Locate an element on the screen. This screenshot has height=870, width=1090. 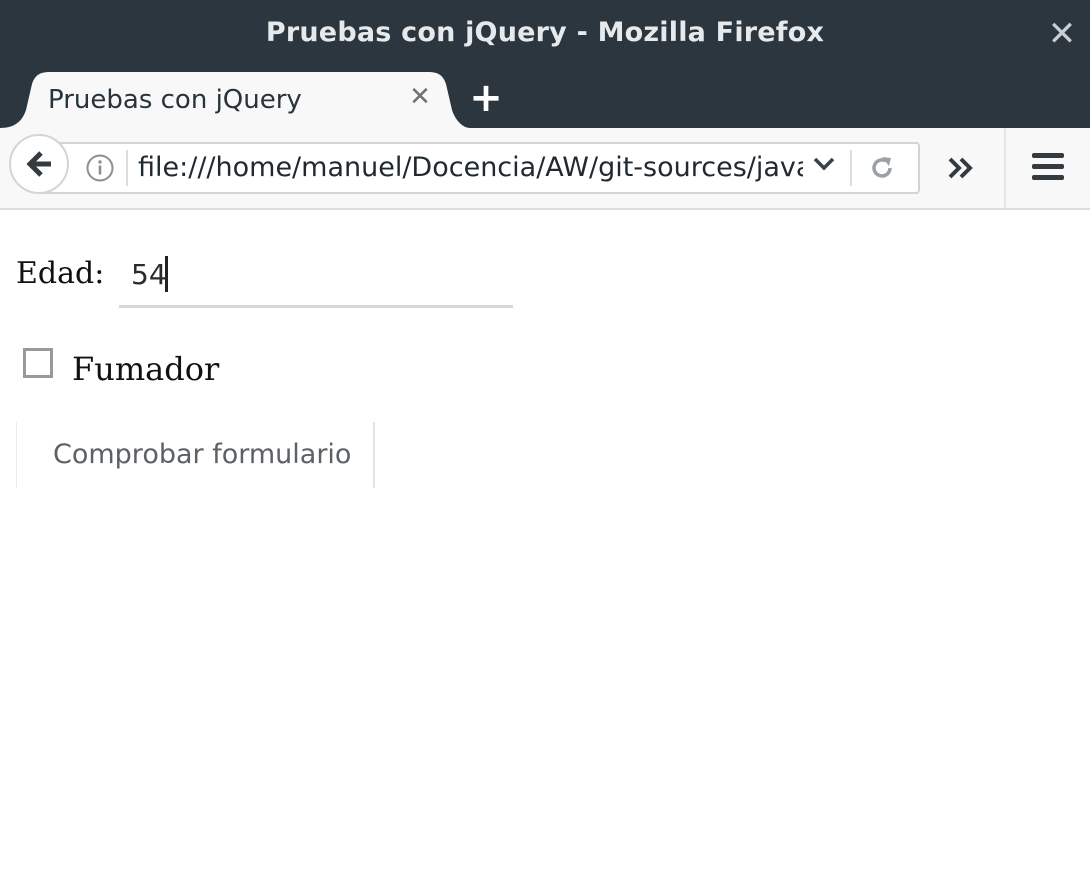
hamburger-menu-icon is located at coordinates (1048, 167).